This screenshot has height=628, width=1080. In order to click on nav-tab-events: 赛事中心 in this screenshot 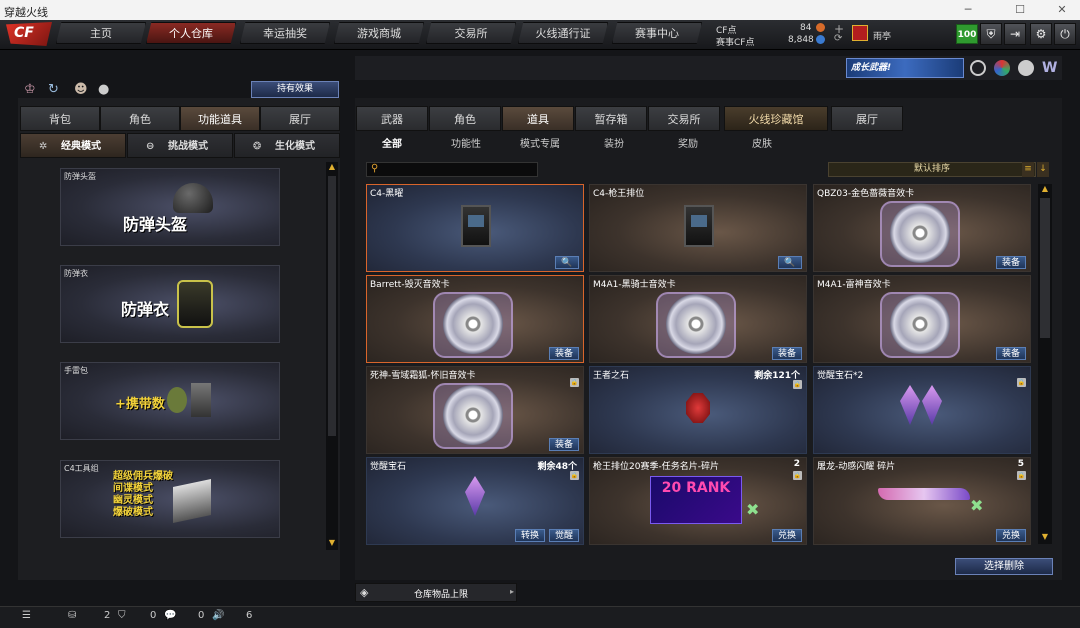, I will do `click(657, 33)`.